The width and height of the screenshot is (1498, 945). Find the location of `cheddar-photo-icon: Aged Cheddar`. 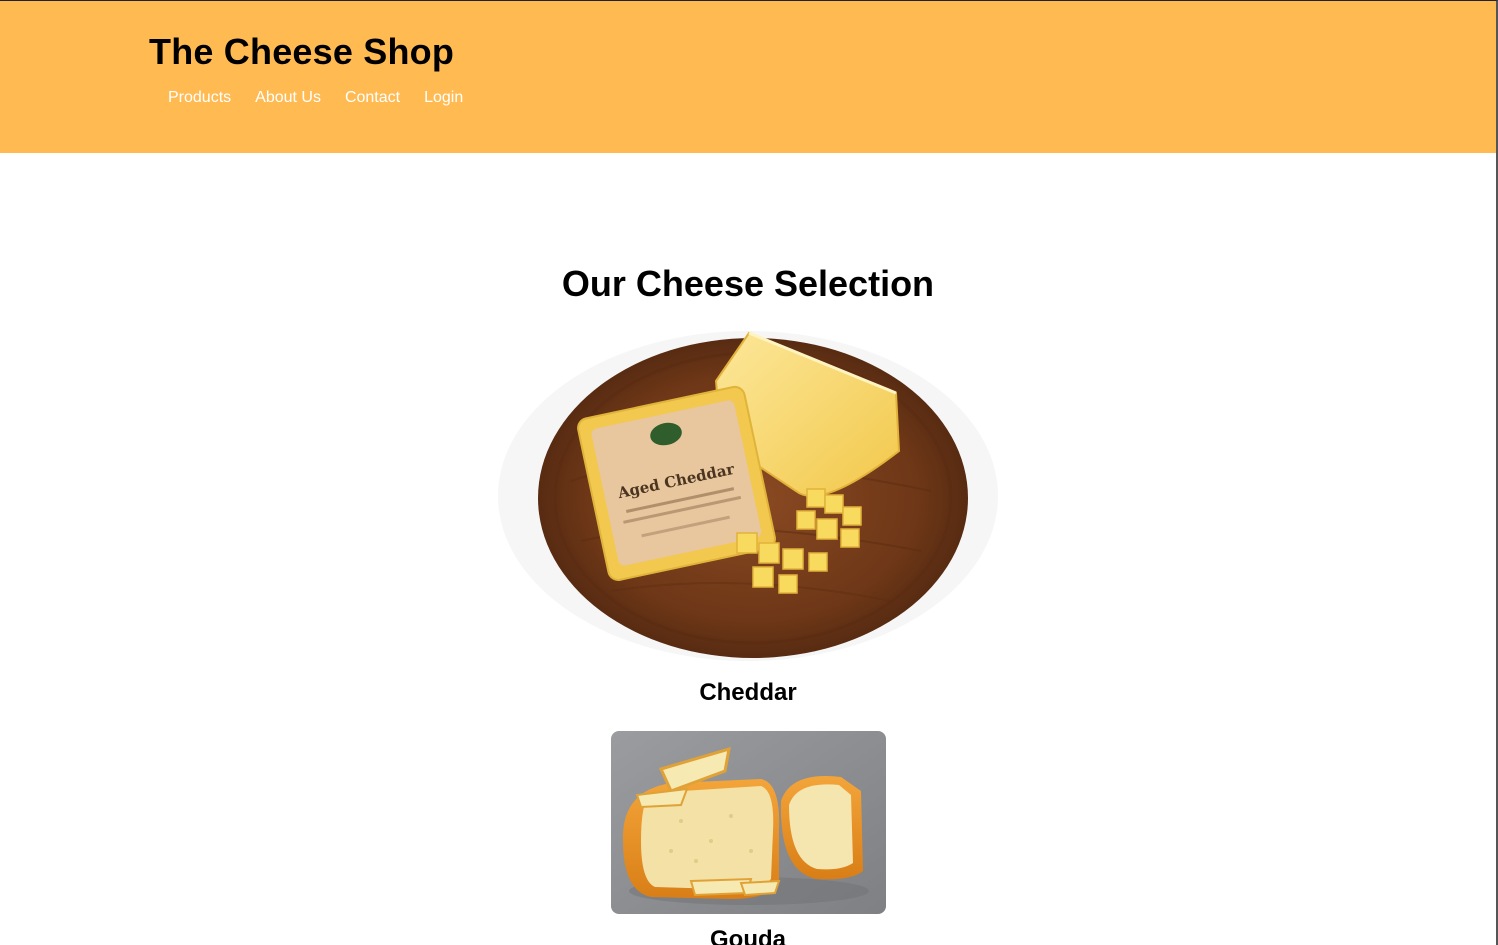

cheddar-photo-icon: Aged Cheddar is located at coordinates (748, 493).